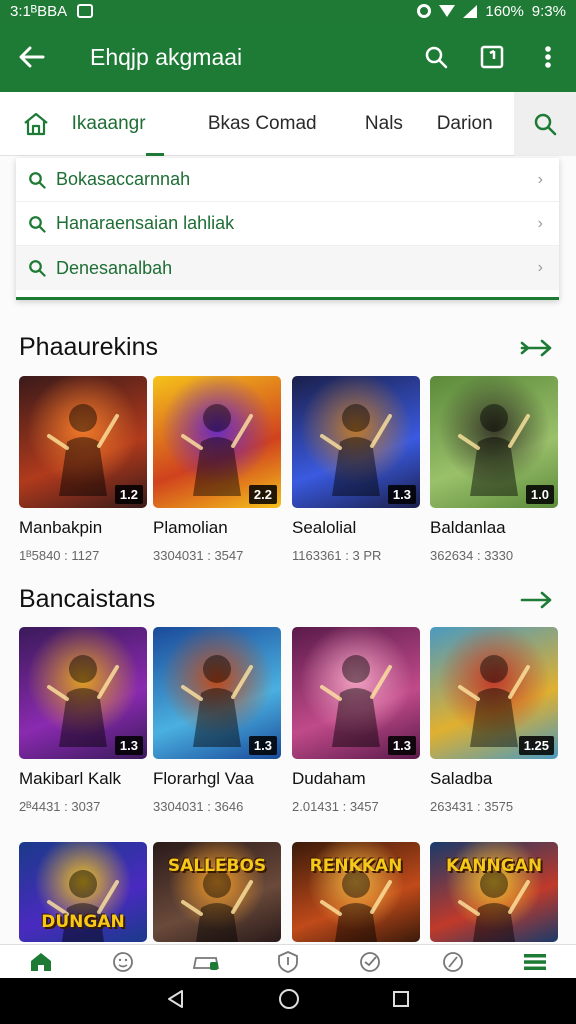 The image size is (576, 1024). Describe the element at coordinates (61, 527) in the screenshot. I see `game-title: Manbakpin` at that location.